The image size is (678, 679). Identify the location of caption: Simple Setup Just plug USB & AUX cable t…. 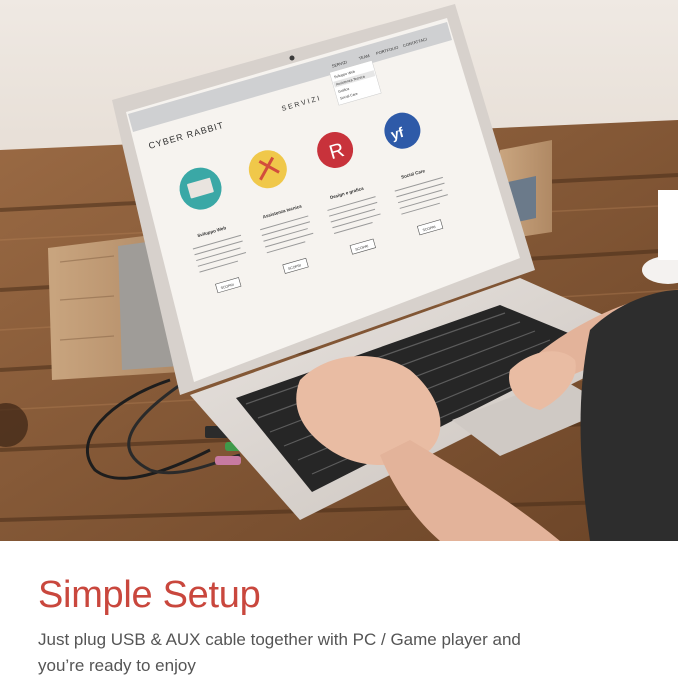
(348, 626).